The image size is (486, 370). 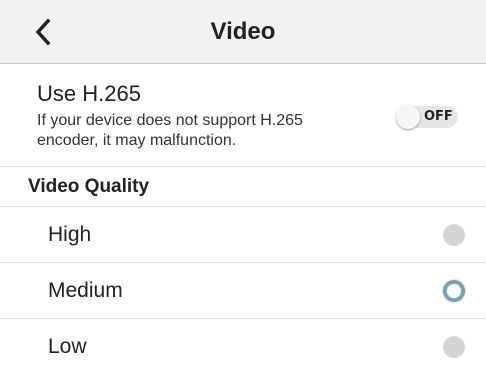 What do you see at coordinates (85, 290) in the screenshot?
I see `option-label: Medium` at bounding box center [85, 290].